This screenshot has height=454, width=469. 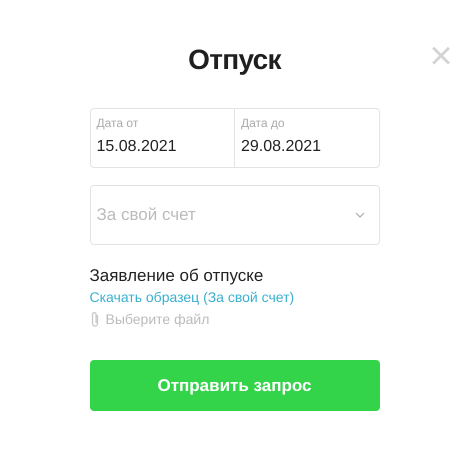 What do you see at coordinates (235, 385) in the screenshot?
I see `submit-button: Отправить запрос` at bounding box center [235, 385].